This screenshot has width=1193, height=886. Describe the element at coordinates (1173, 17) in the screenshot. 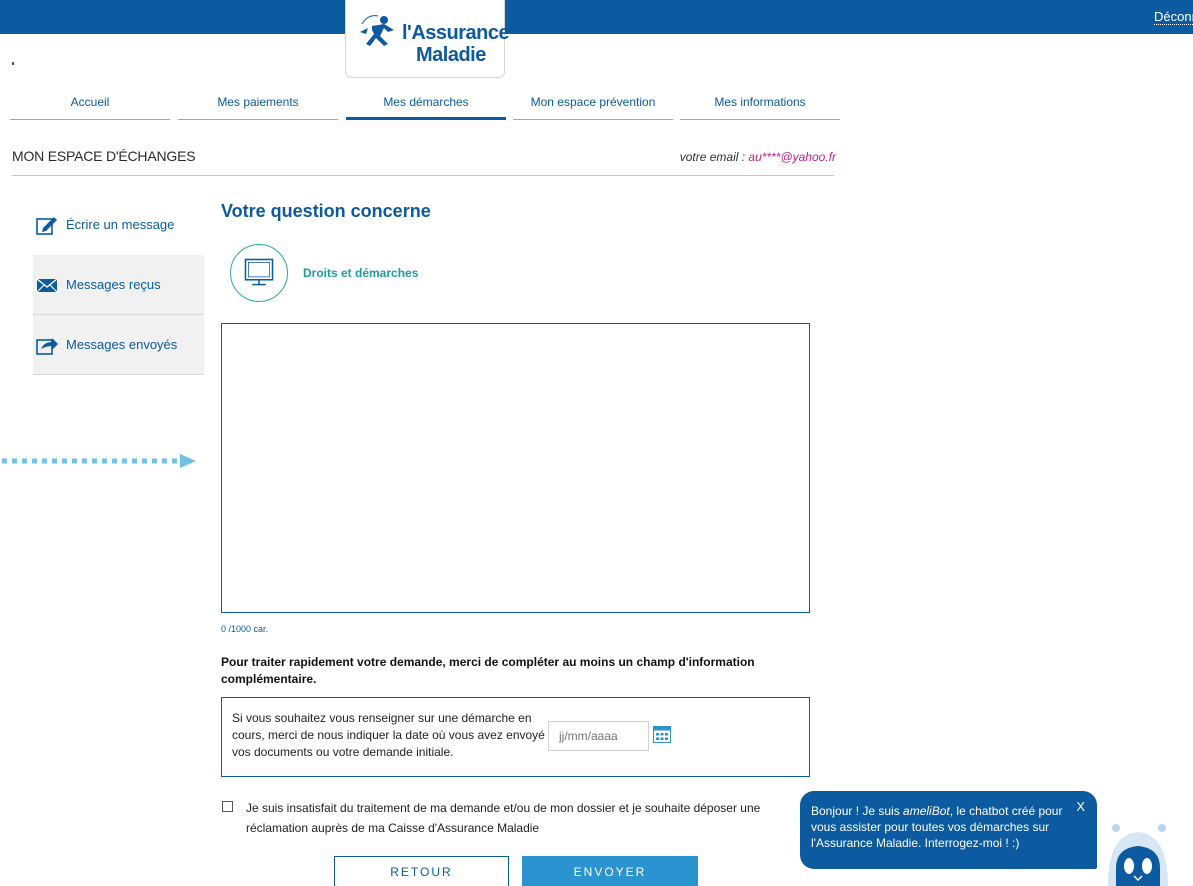

I see `logout-link: Déconnexion` at that location.